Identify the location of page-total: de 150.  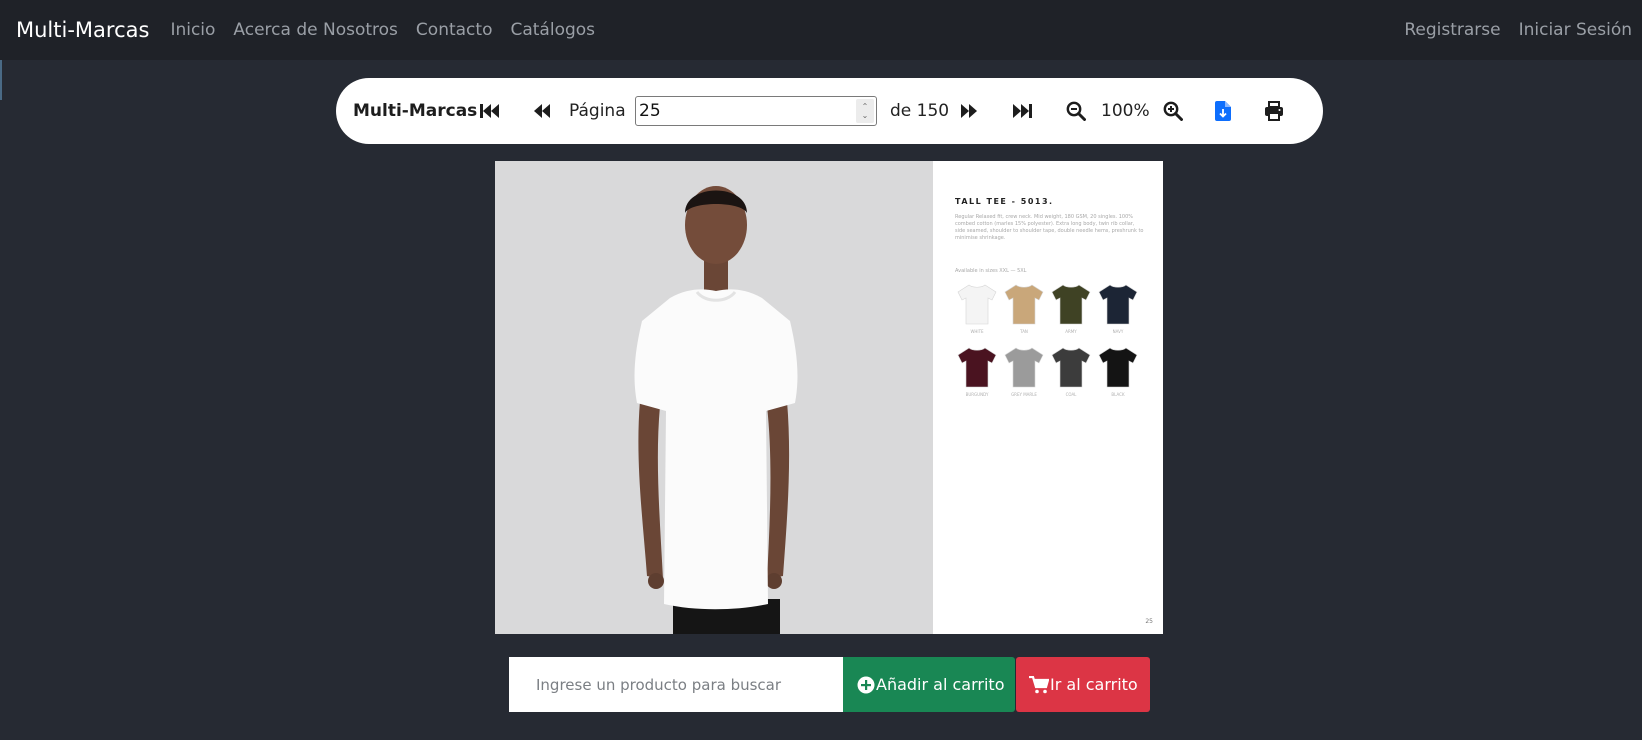
(920, 111).